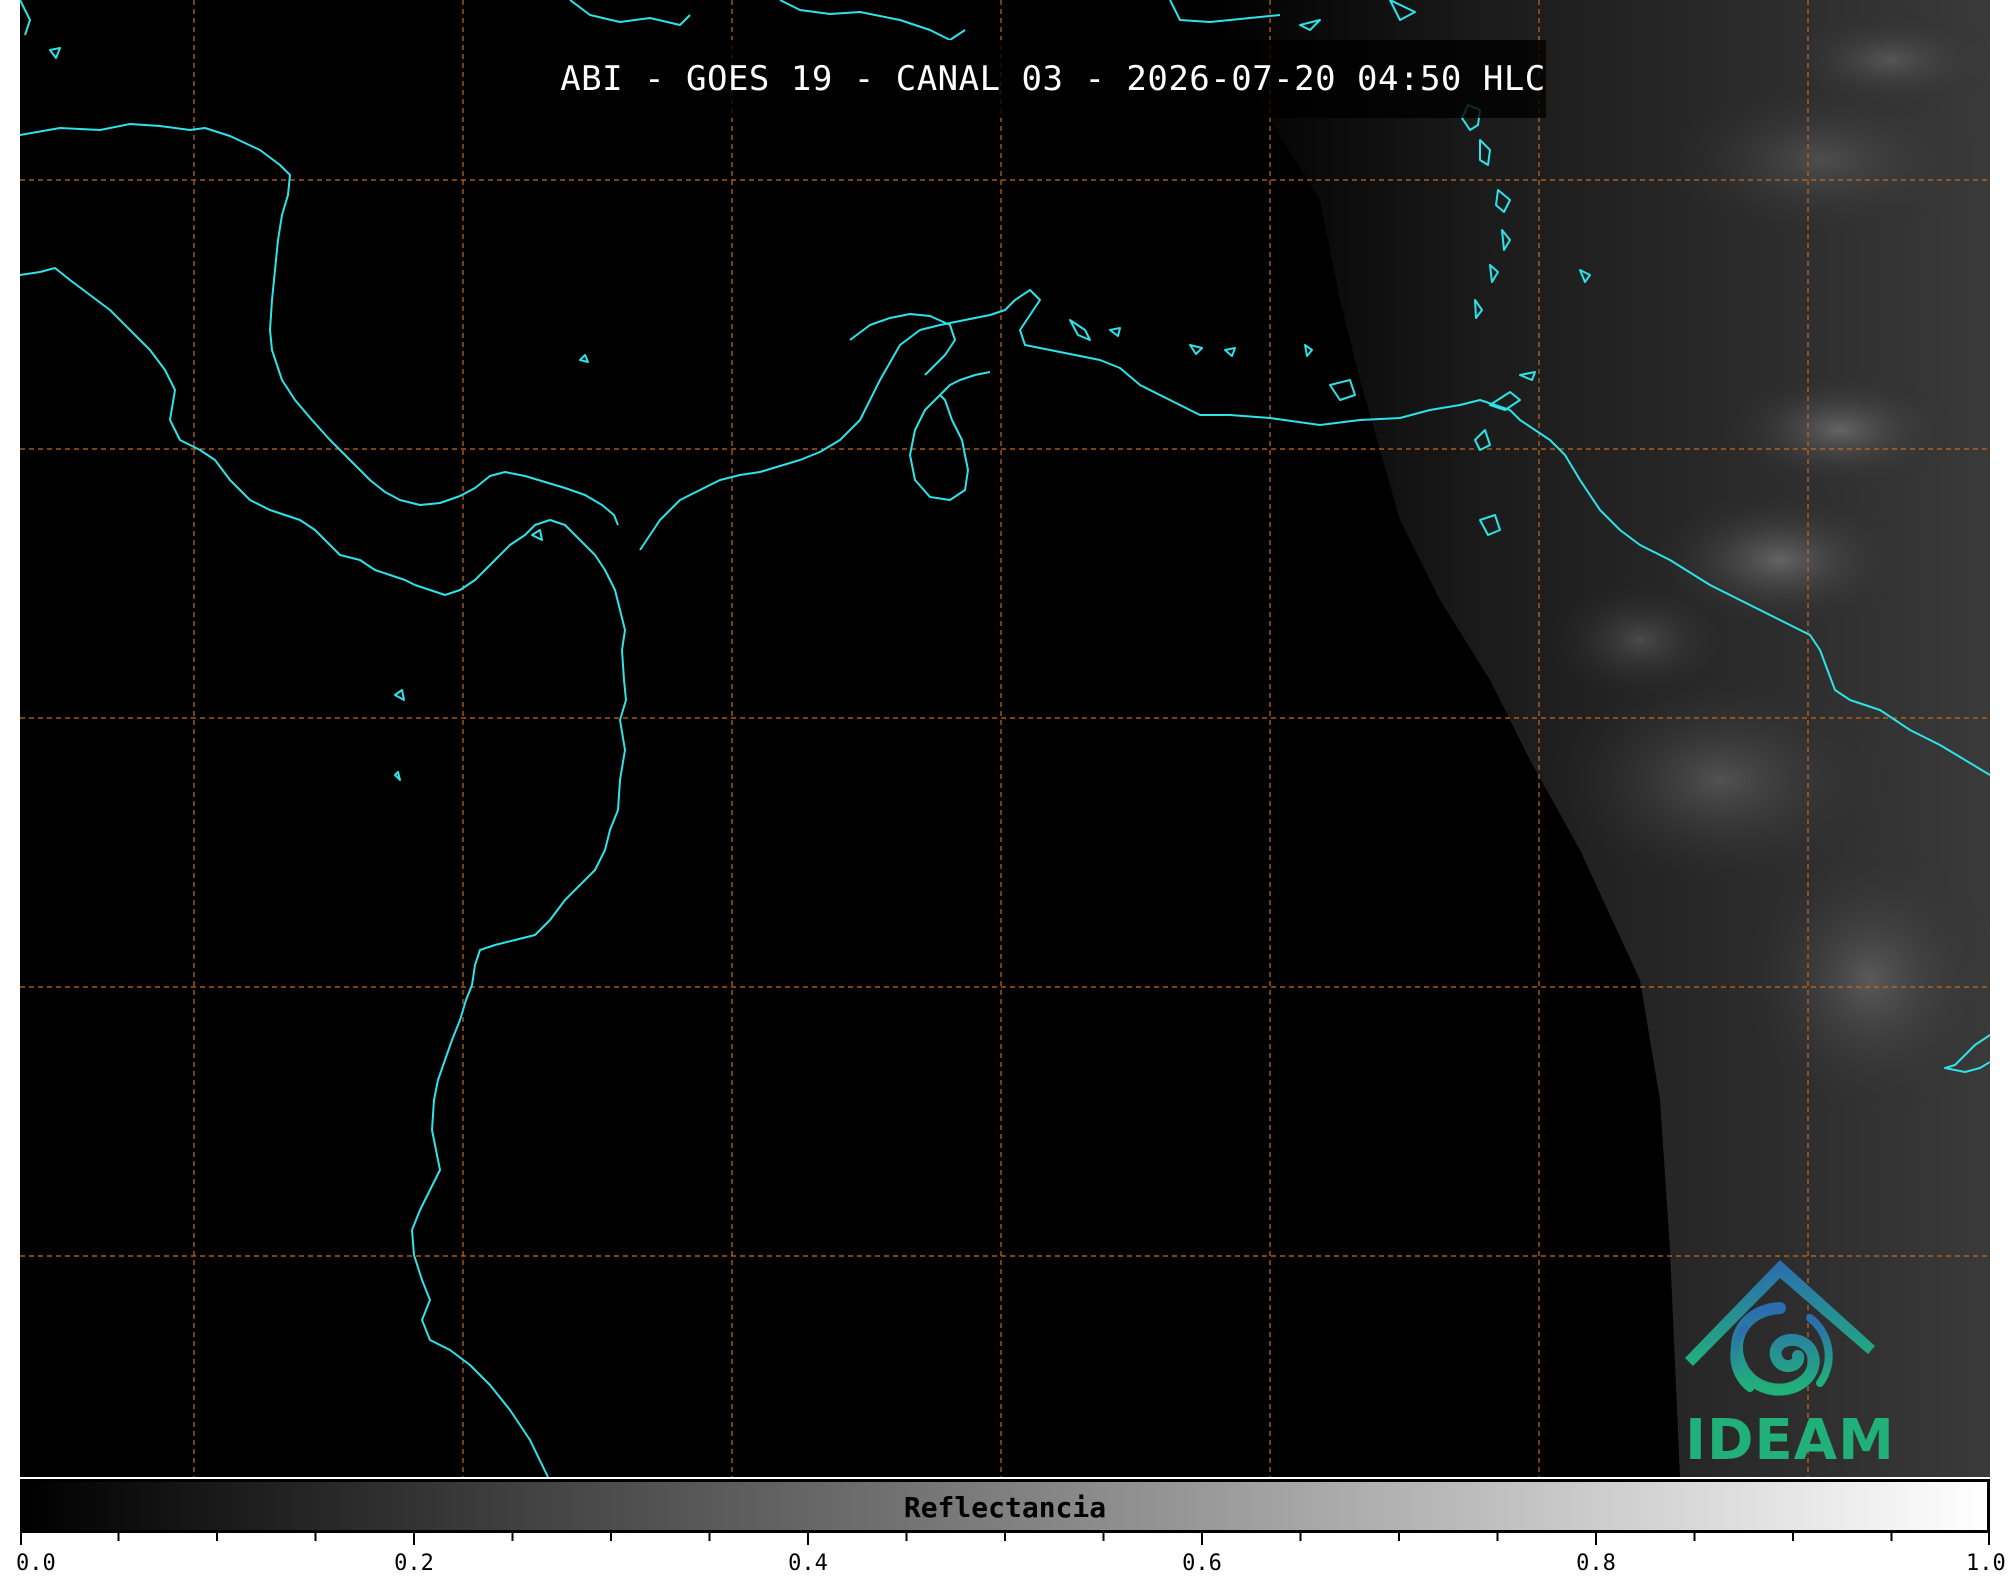 The width and height of the screenshot is (2011, 1577). What do you see at coordinates (1596, 1563) in the screenshot?
I see `colorbar-tick-label: 0.8` at bounding box center [1596, 1563].